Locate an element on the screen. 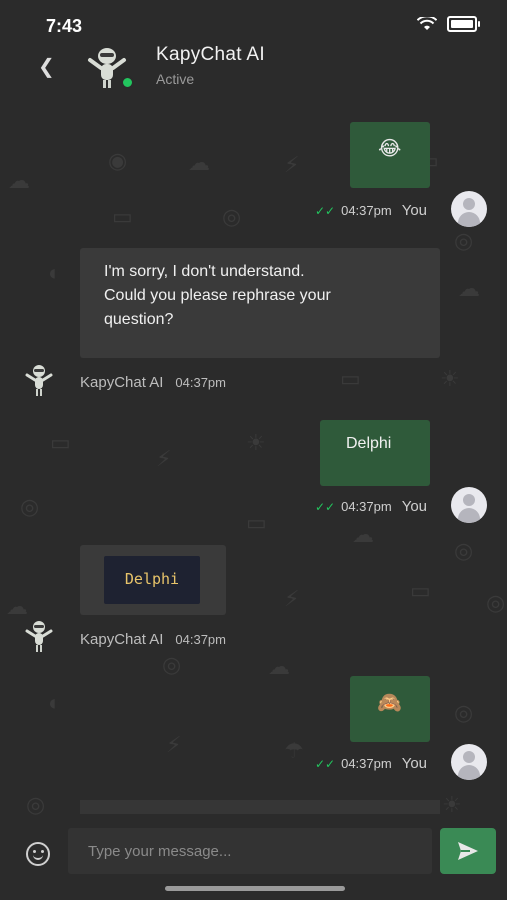  message-emoji: 🙈 is located at coordinates (389, 703).